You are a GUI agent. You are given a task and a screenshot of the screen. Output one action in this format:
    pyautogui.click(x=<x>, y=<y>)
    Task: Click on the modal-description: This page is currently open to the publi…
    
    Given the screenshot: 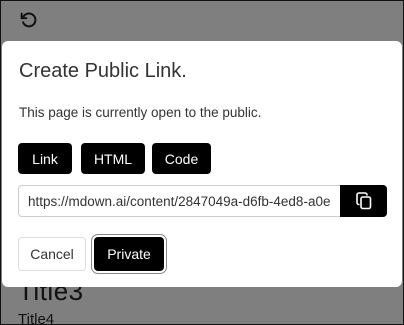 What is the action you would take?
    pyautogui.click(x=140, y=112)
    